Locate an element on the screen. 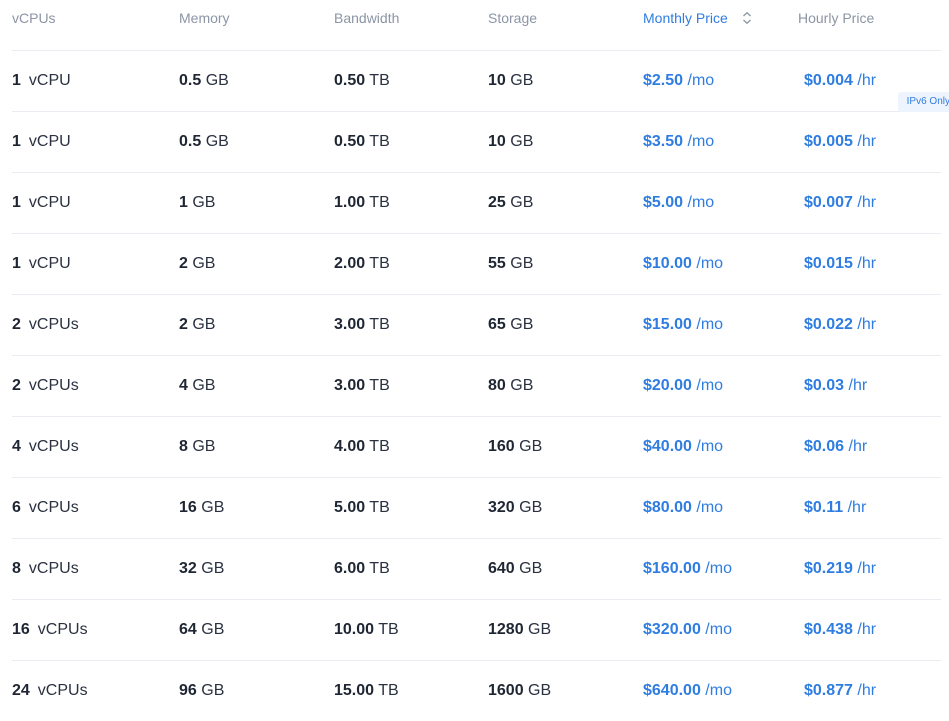  sort-icon is located at coordinates (747, 18).